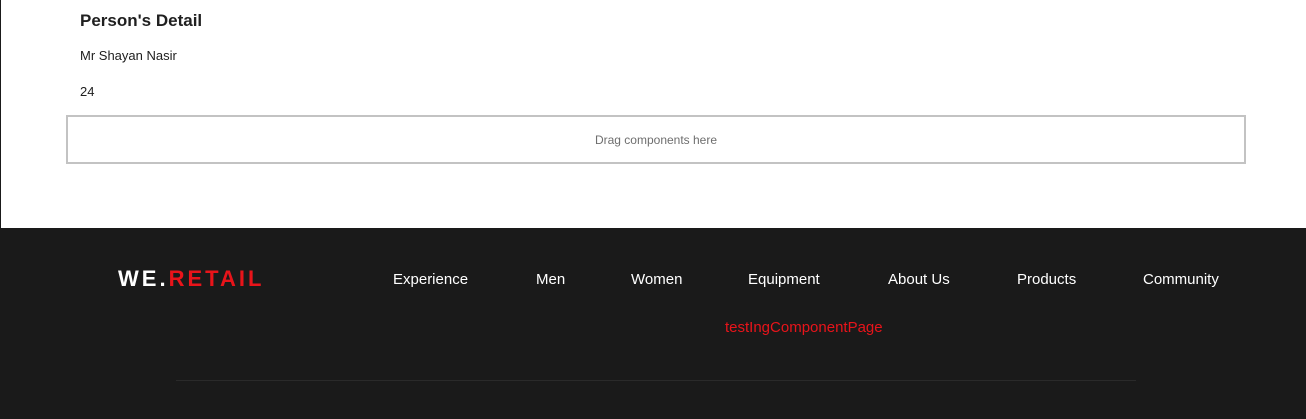 The image size is (1306, 419). Describe the element at coordinates (87, 91) in the screenshot. I see `person-age: 24` at that location.